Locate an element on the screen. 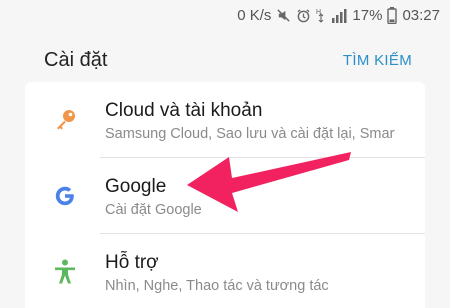 This screenshot has height=308, width=450. settings-item-subtitle: Cài đặt Google is located at coordinates (153, 209).